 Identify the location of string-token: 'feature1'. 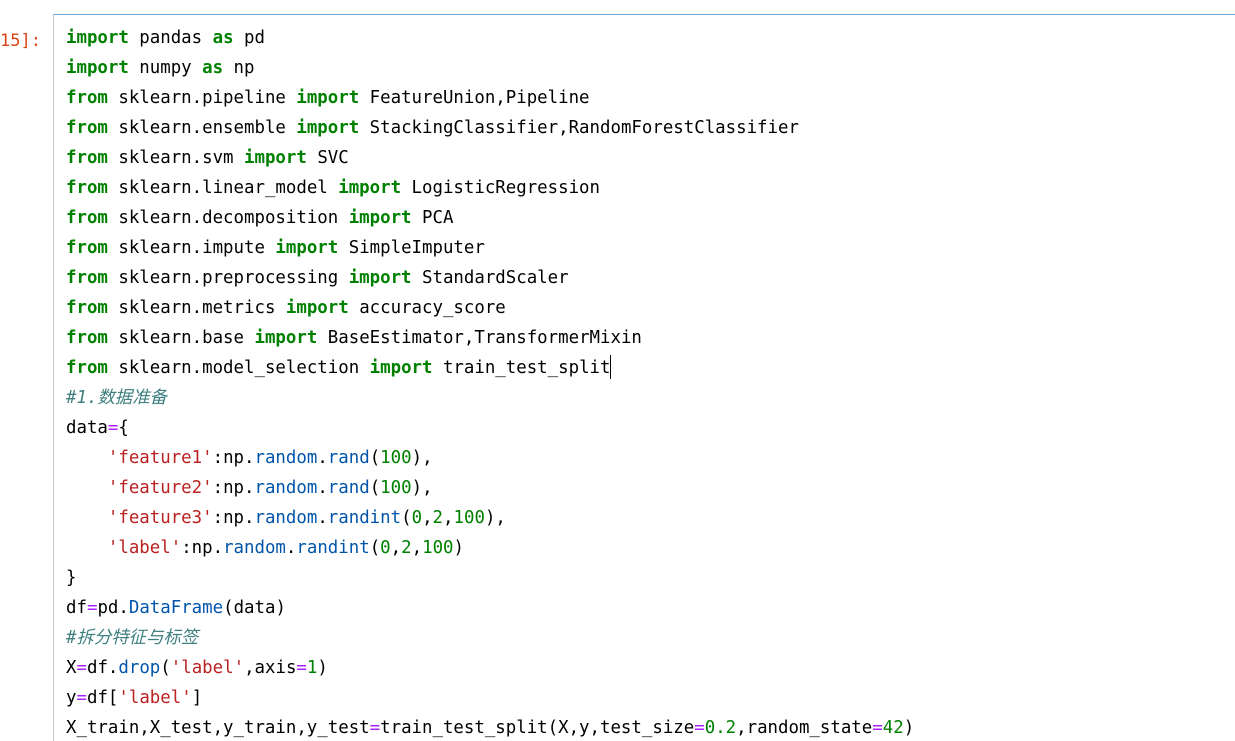
(160, 458).